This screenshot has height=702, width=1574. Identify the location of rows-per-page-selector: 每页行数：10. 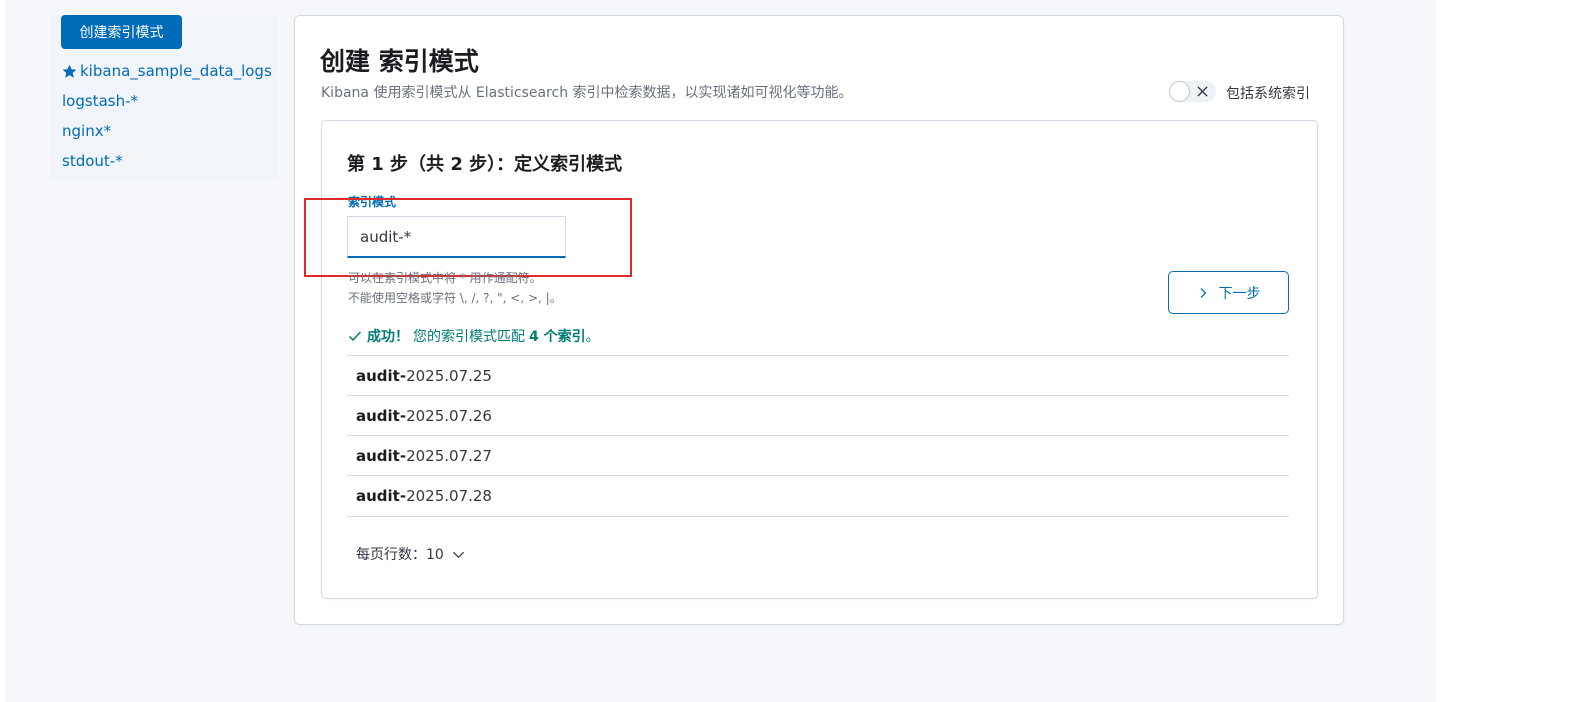
(410, 554).